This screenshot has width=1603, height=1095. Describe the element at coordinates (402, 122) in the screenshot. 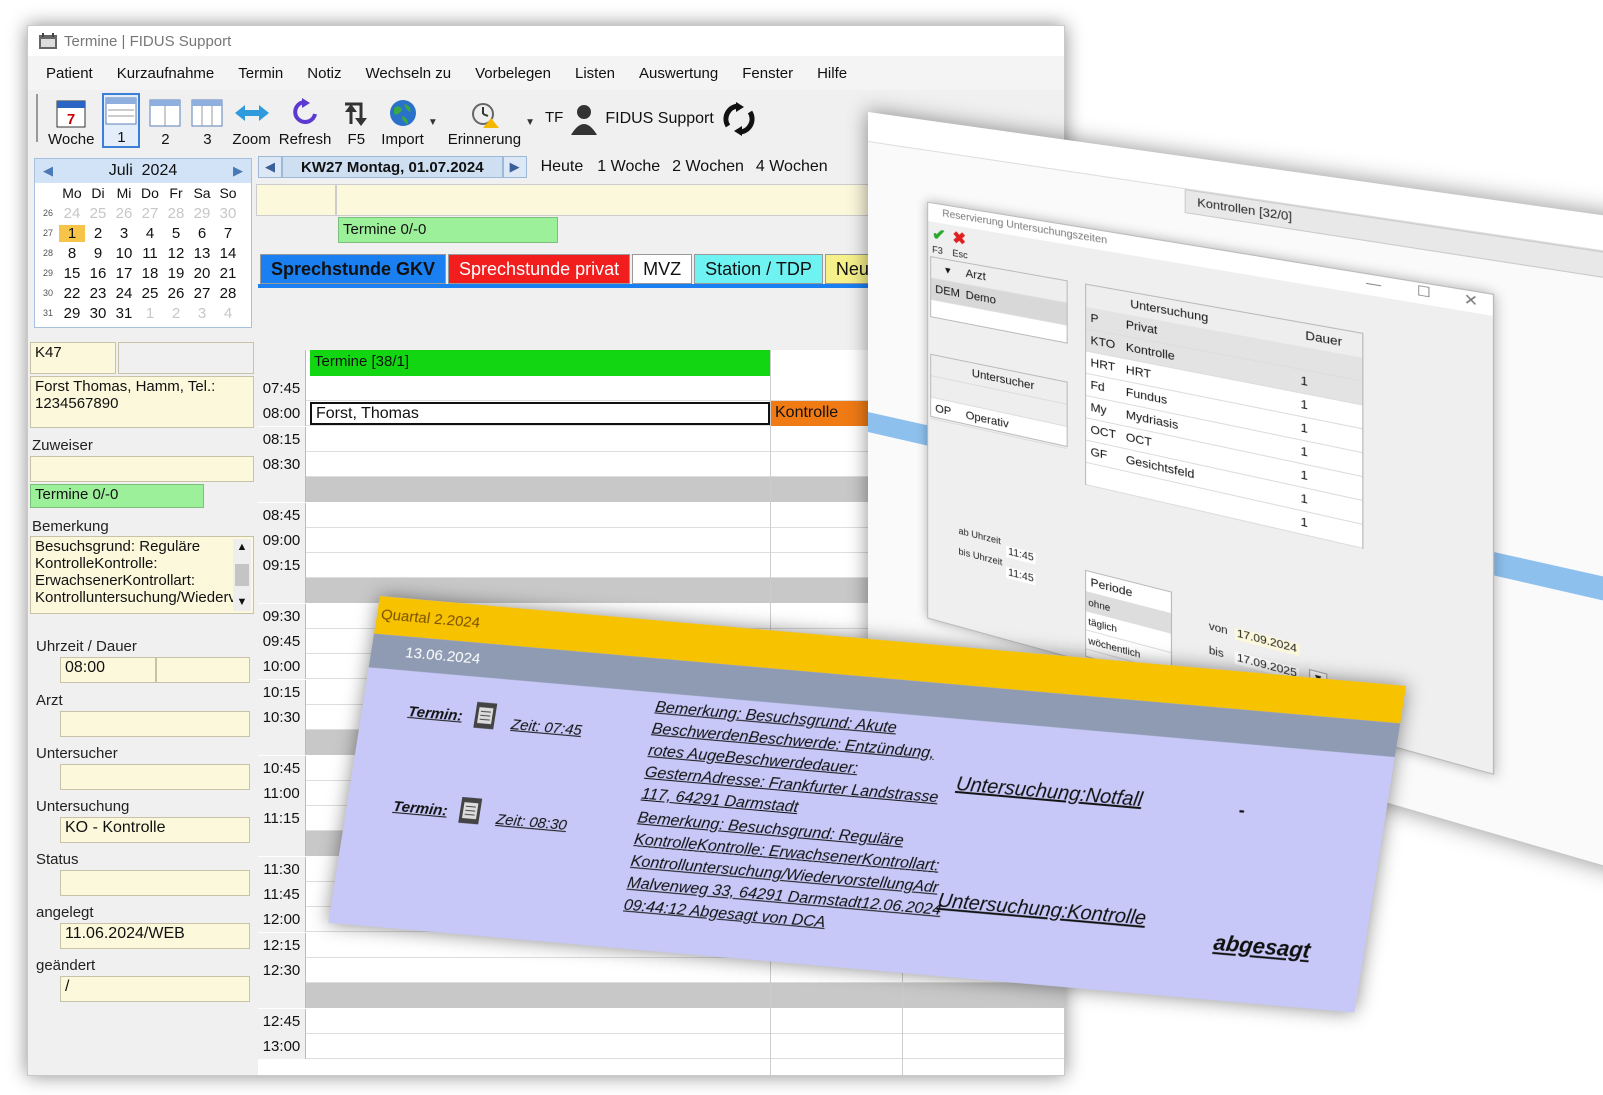

I see `import-button: Import` at that location.